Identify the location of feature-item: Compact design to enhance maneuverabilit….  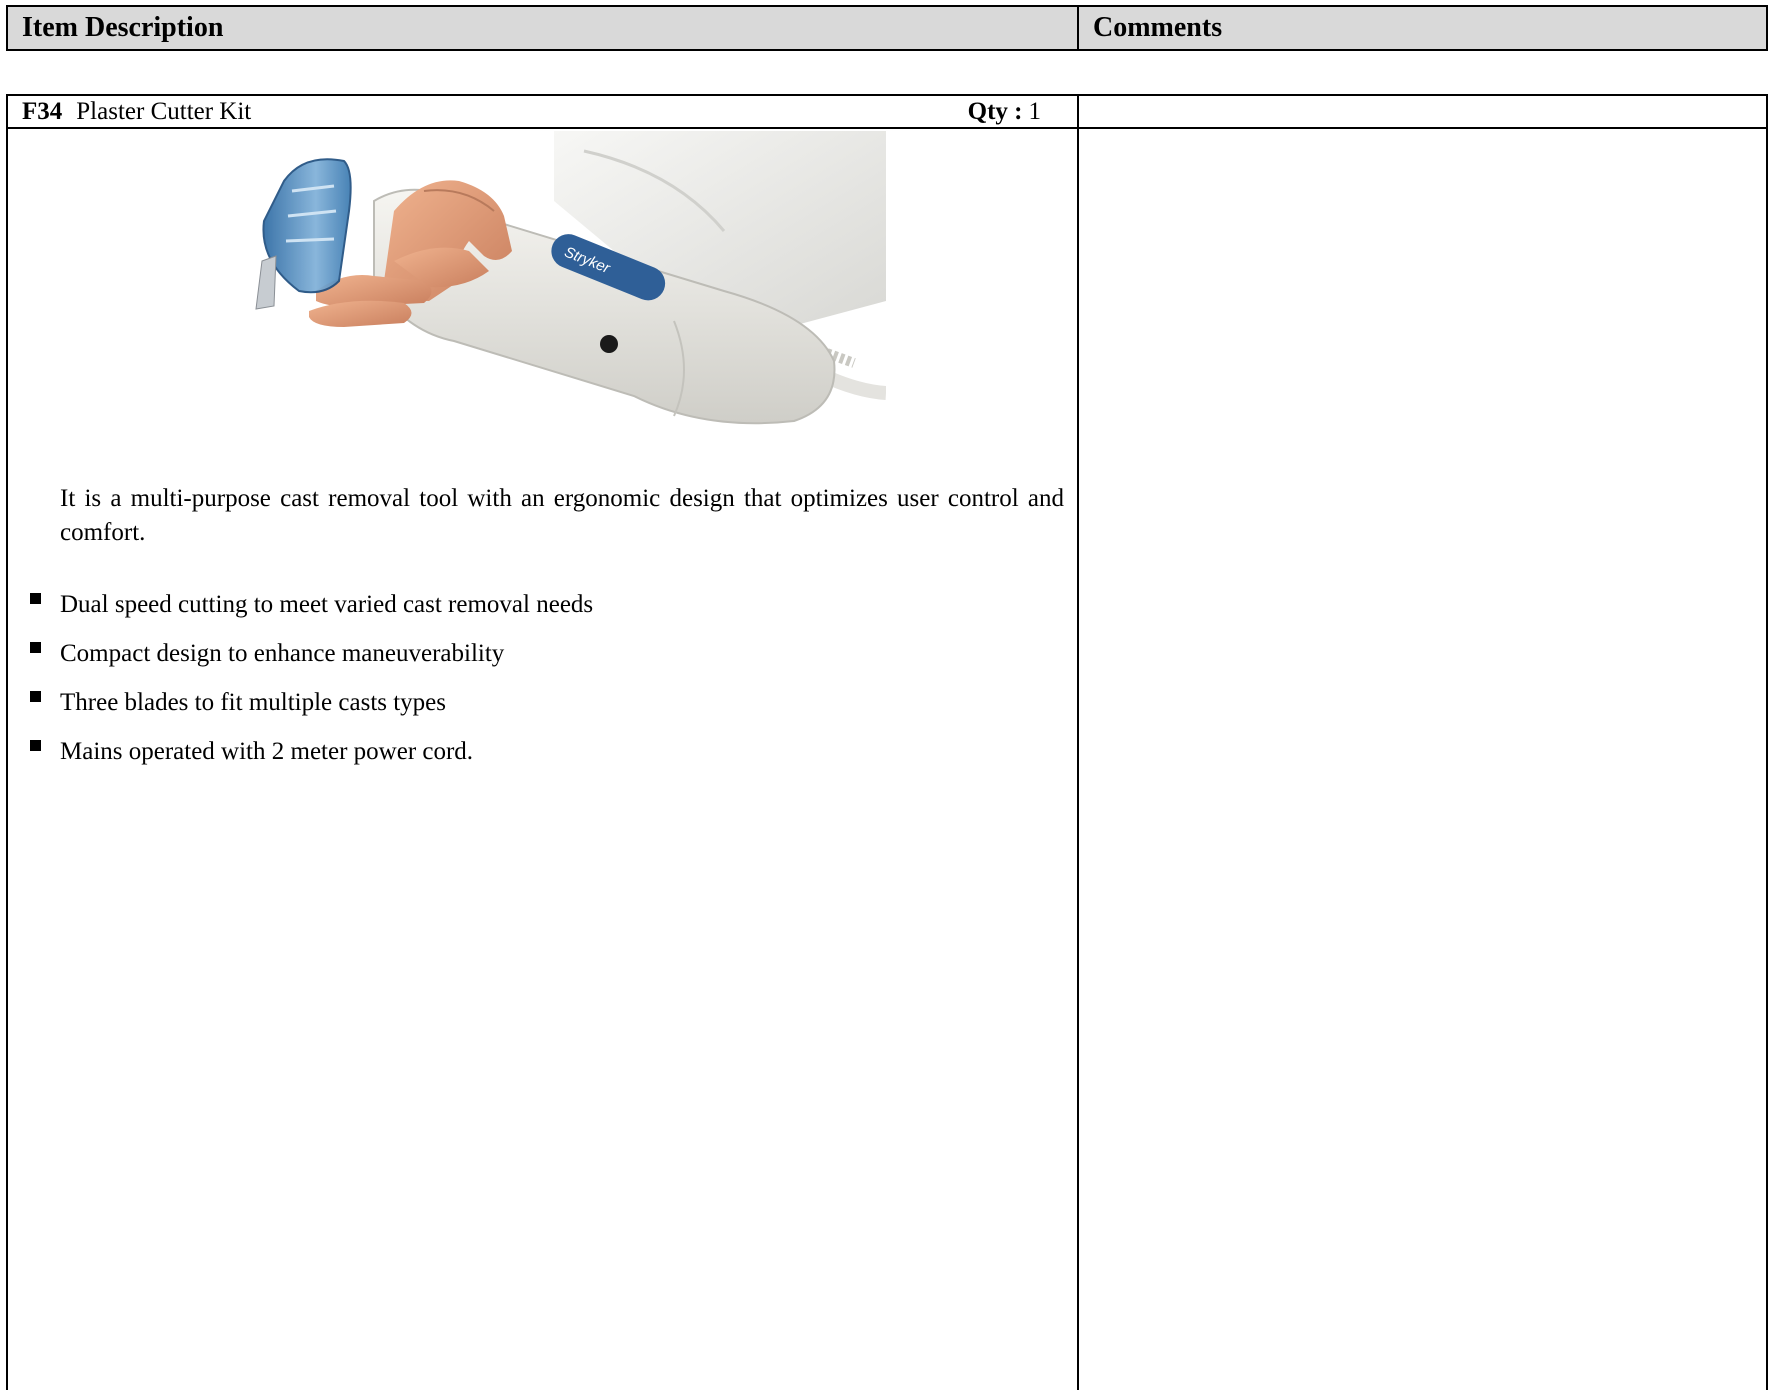
(300, 662).